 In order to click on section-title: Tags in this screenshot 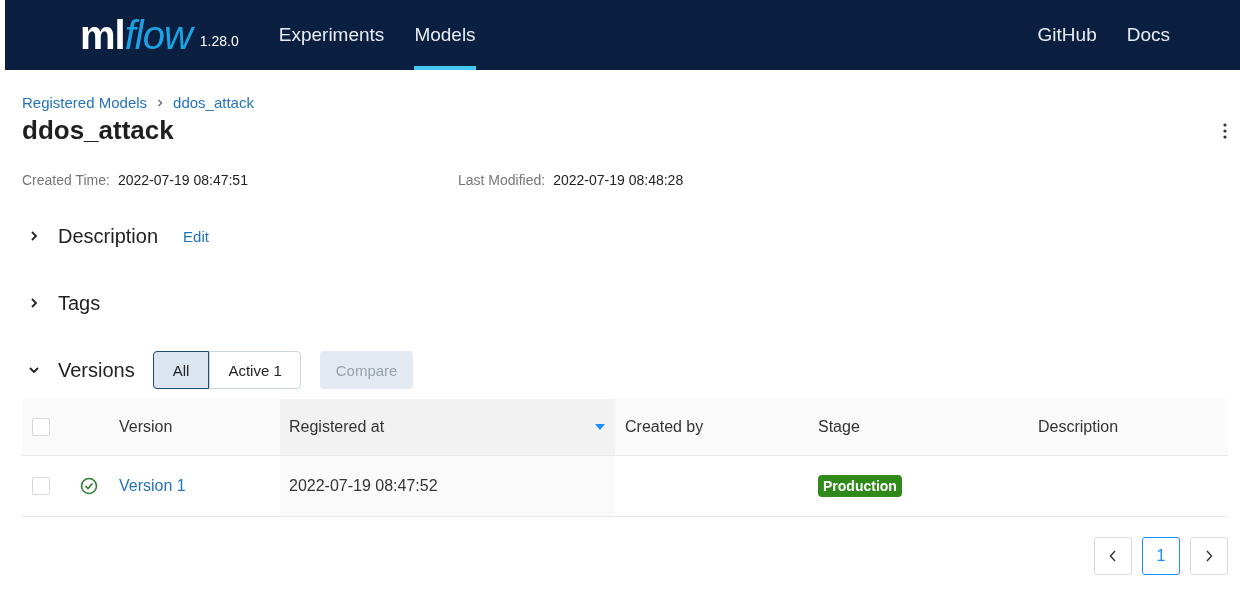, I will do `click(79, 303)`.